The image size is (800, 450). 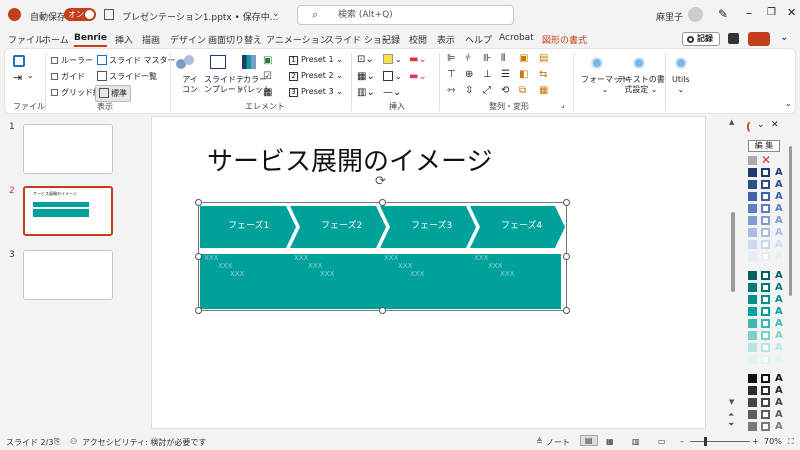 I want to click on align-left-icon: ⊫, so click(x=451, y=58).